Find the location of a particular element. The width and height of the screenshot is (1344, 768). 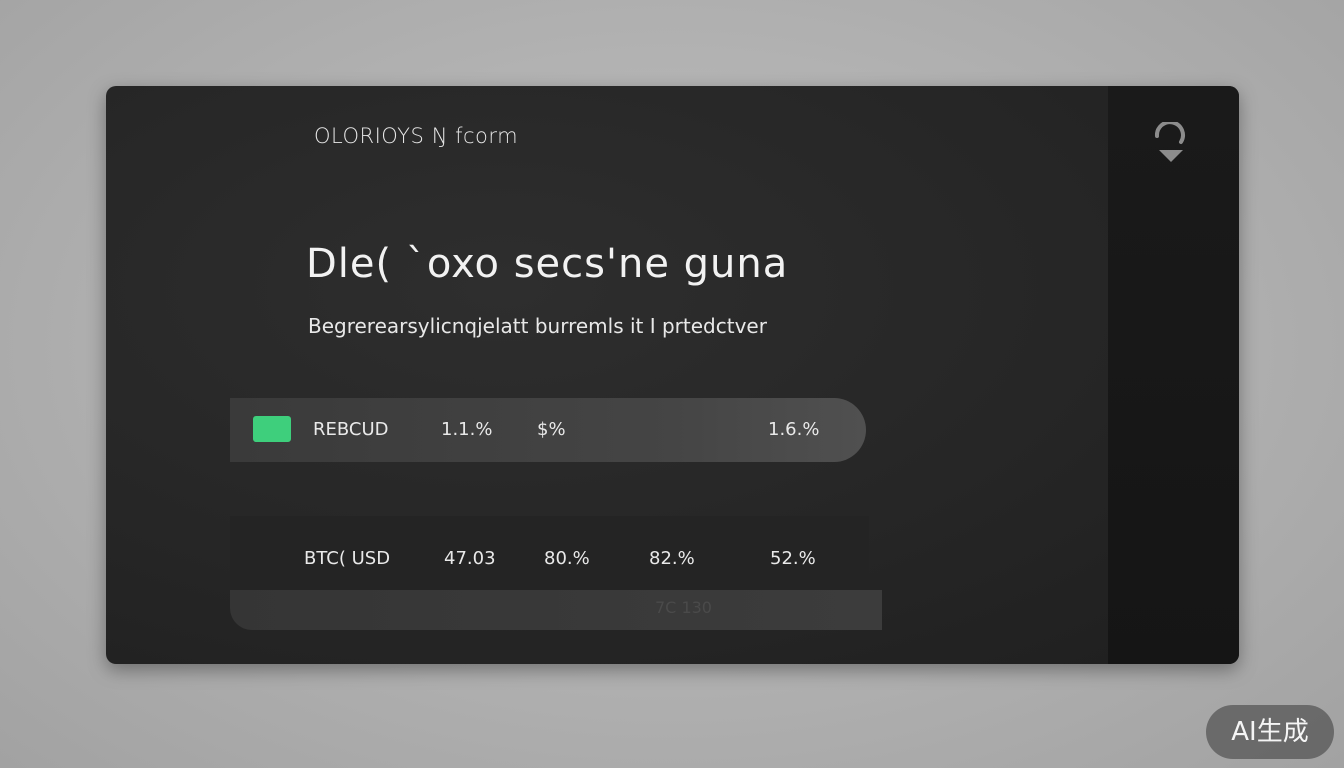

value-cell: 82.% is located at coordinates (672, 558).